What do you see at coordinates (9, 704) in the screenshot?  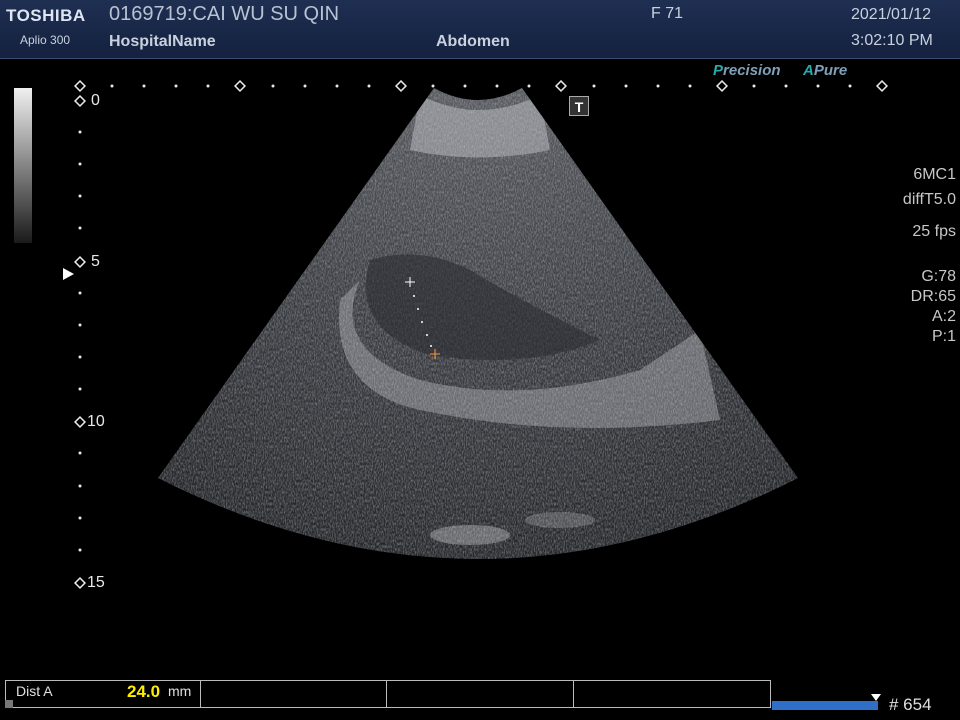 I see `status-marker` at bounding box center [9, 704].